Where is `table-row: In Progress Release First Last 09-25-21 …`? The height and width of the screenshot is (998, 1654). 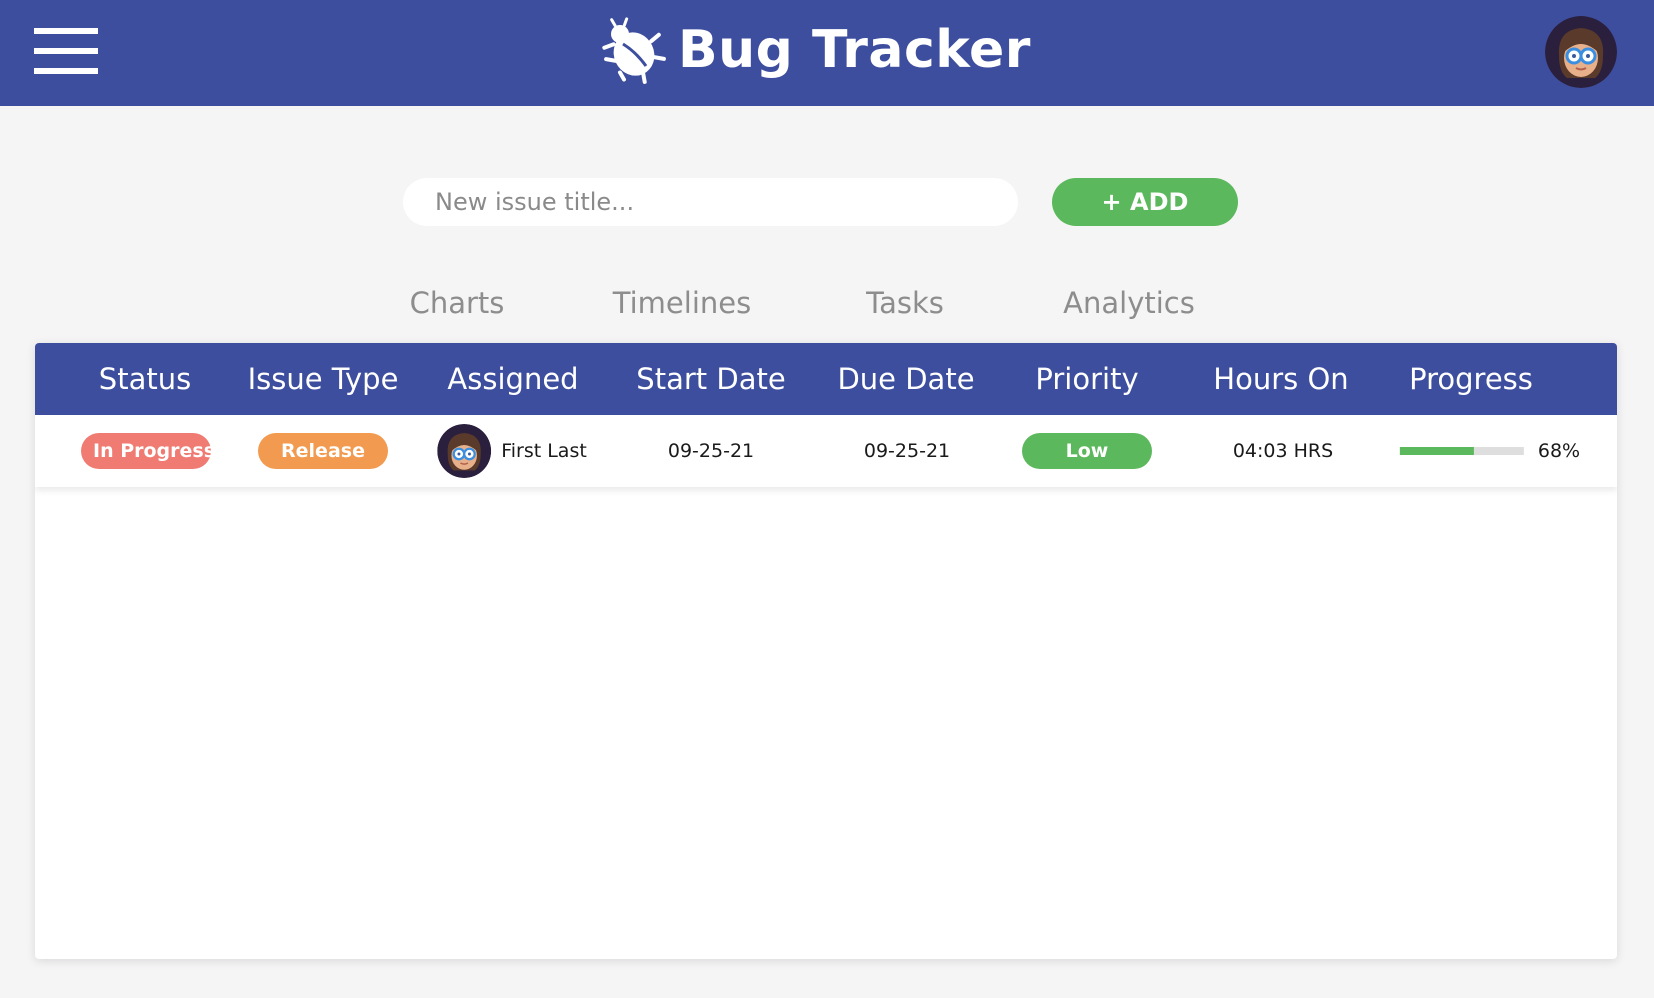 table-row: In Progress Release First Last 09-25-21 … is located at coordinates (826, 451).